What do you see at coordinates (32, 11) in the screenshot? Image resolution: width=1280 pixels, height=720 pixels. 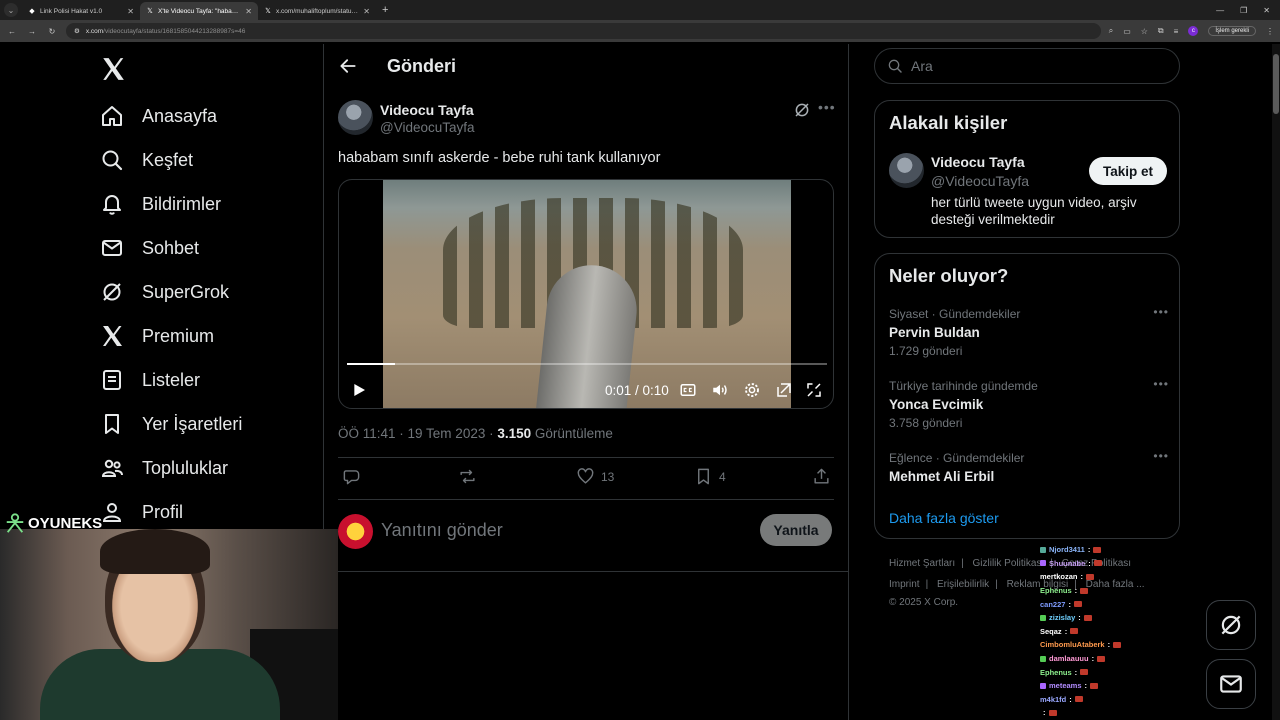 I see `tab-favicon-icon: ◆` at bounding box center [32, 11].